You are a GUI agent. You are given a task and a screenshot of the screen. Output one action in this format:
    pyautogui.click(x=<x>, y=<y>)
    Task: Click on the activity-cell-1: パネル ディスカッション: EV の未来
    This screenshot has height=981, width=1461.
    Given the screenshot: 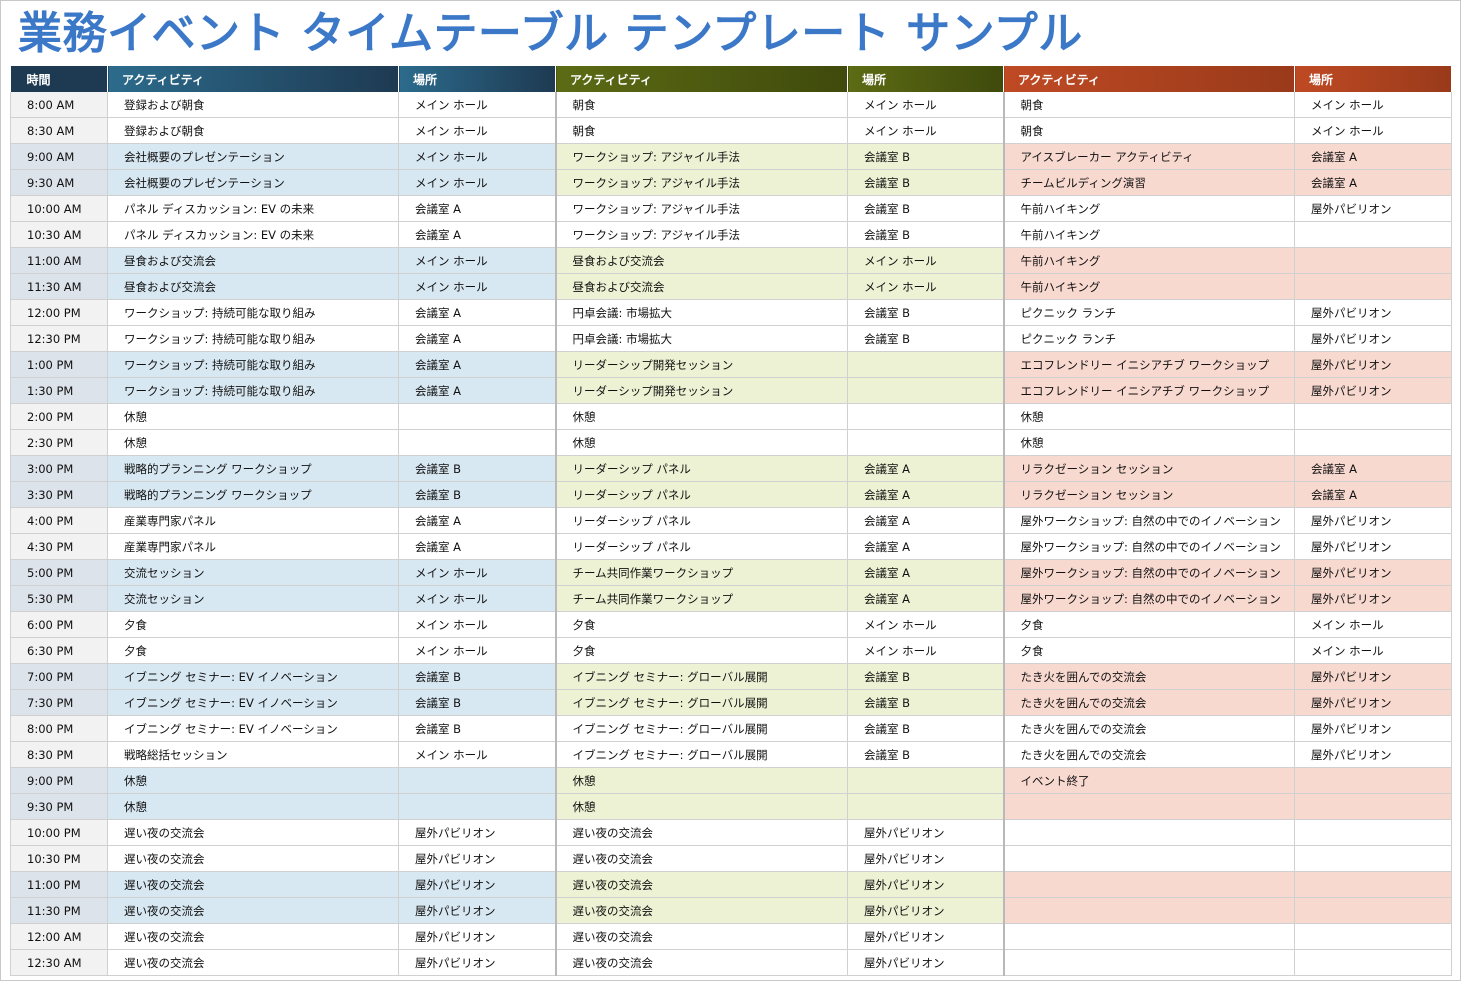 What is the action you would take?
    pyautogui.click(x=253, y=234)
    